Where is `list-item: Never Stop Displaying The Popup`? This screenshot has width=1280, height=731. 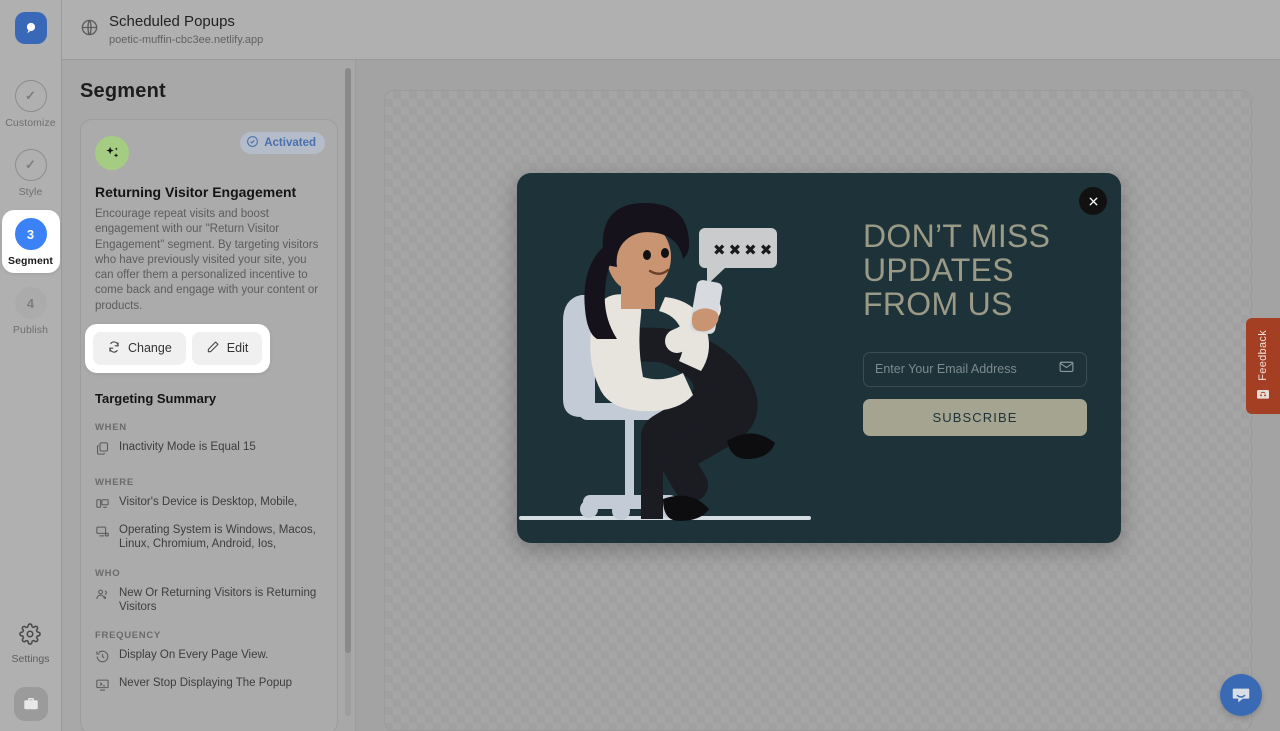
list-item: Never Stop Displaying The Popup is located at coordinates (209, 686).